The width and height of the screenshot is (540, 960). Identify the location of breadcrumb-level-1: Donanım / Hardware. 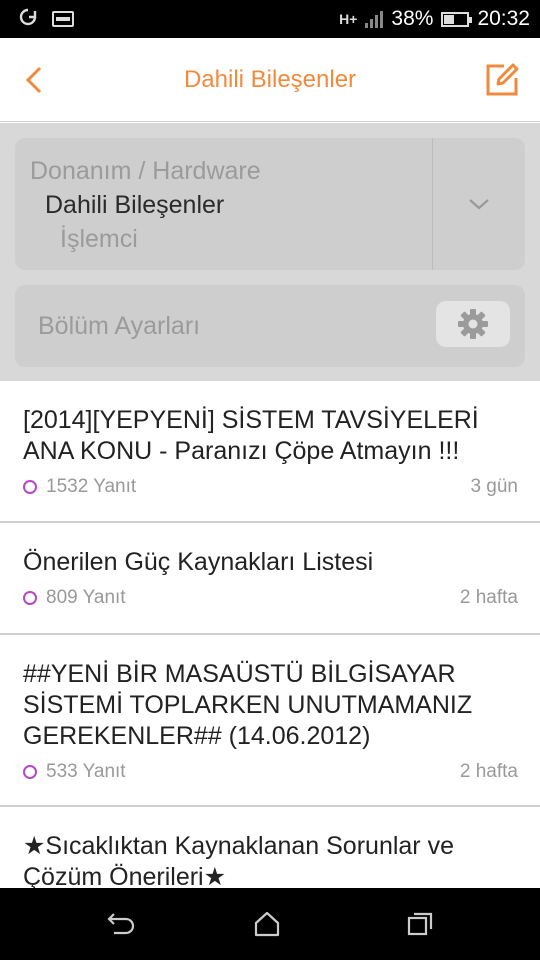
(230, 171).